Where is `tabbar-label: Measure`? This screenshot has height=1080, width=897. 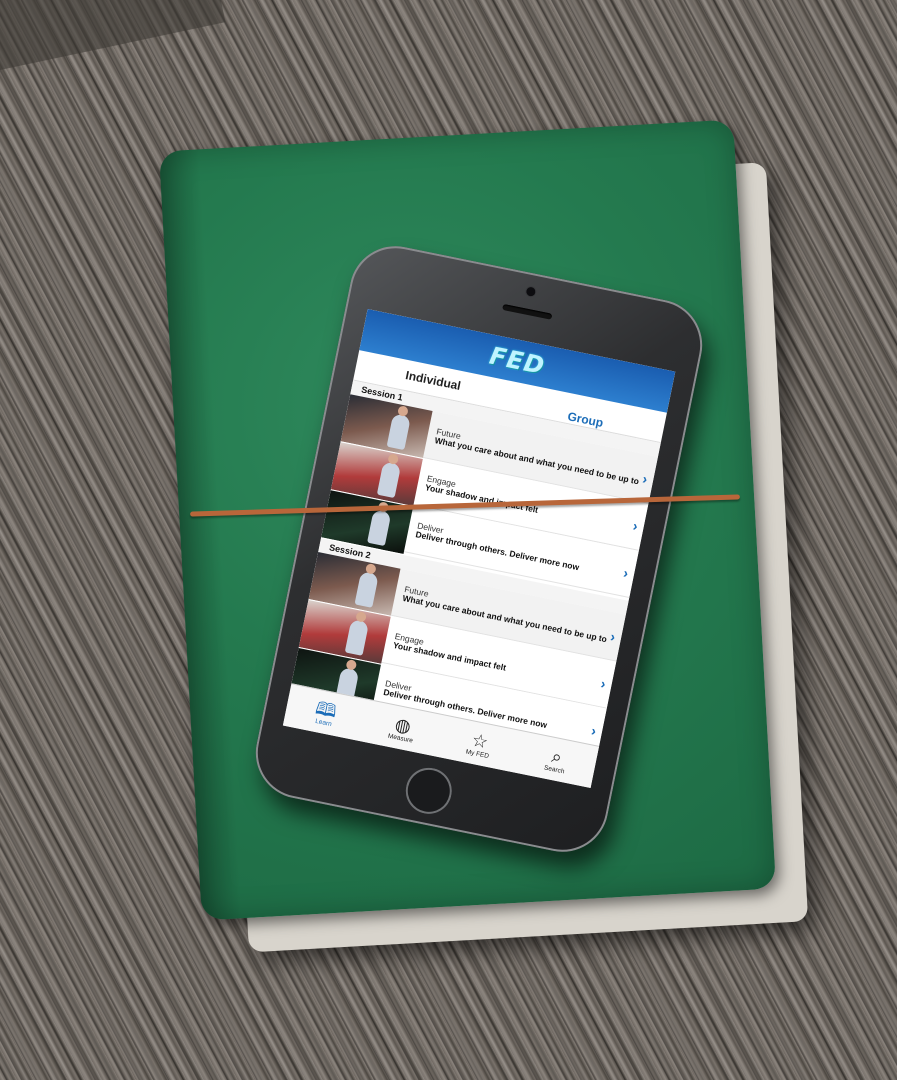
tabbar-label: Measure is located at coordinates (400, 738).